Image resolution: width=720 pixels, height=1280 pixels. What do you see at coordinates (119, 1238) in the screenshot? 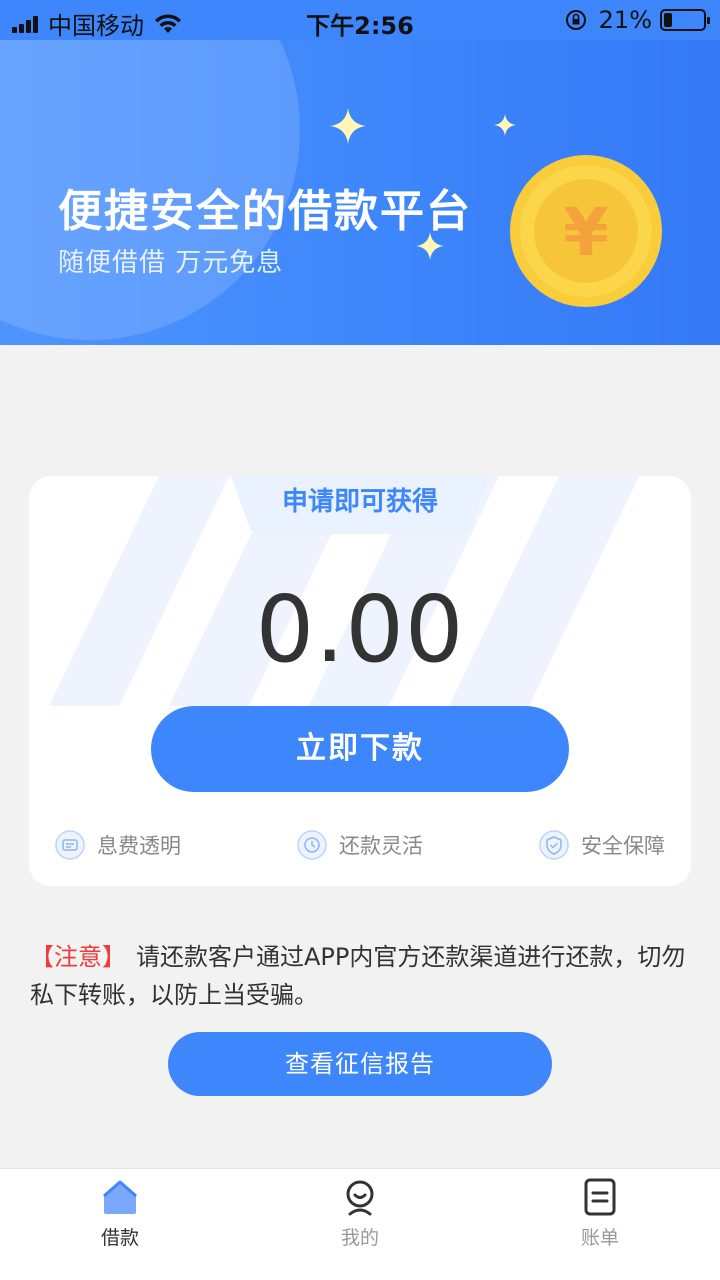
I see `tab-label: 借款` at bounding box center [119, 1238].